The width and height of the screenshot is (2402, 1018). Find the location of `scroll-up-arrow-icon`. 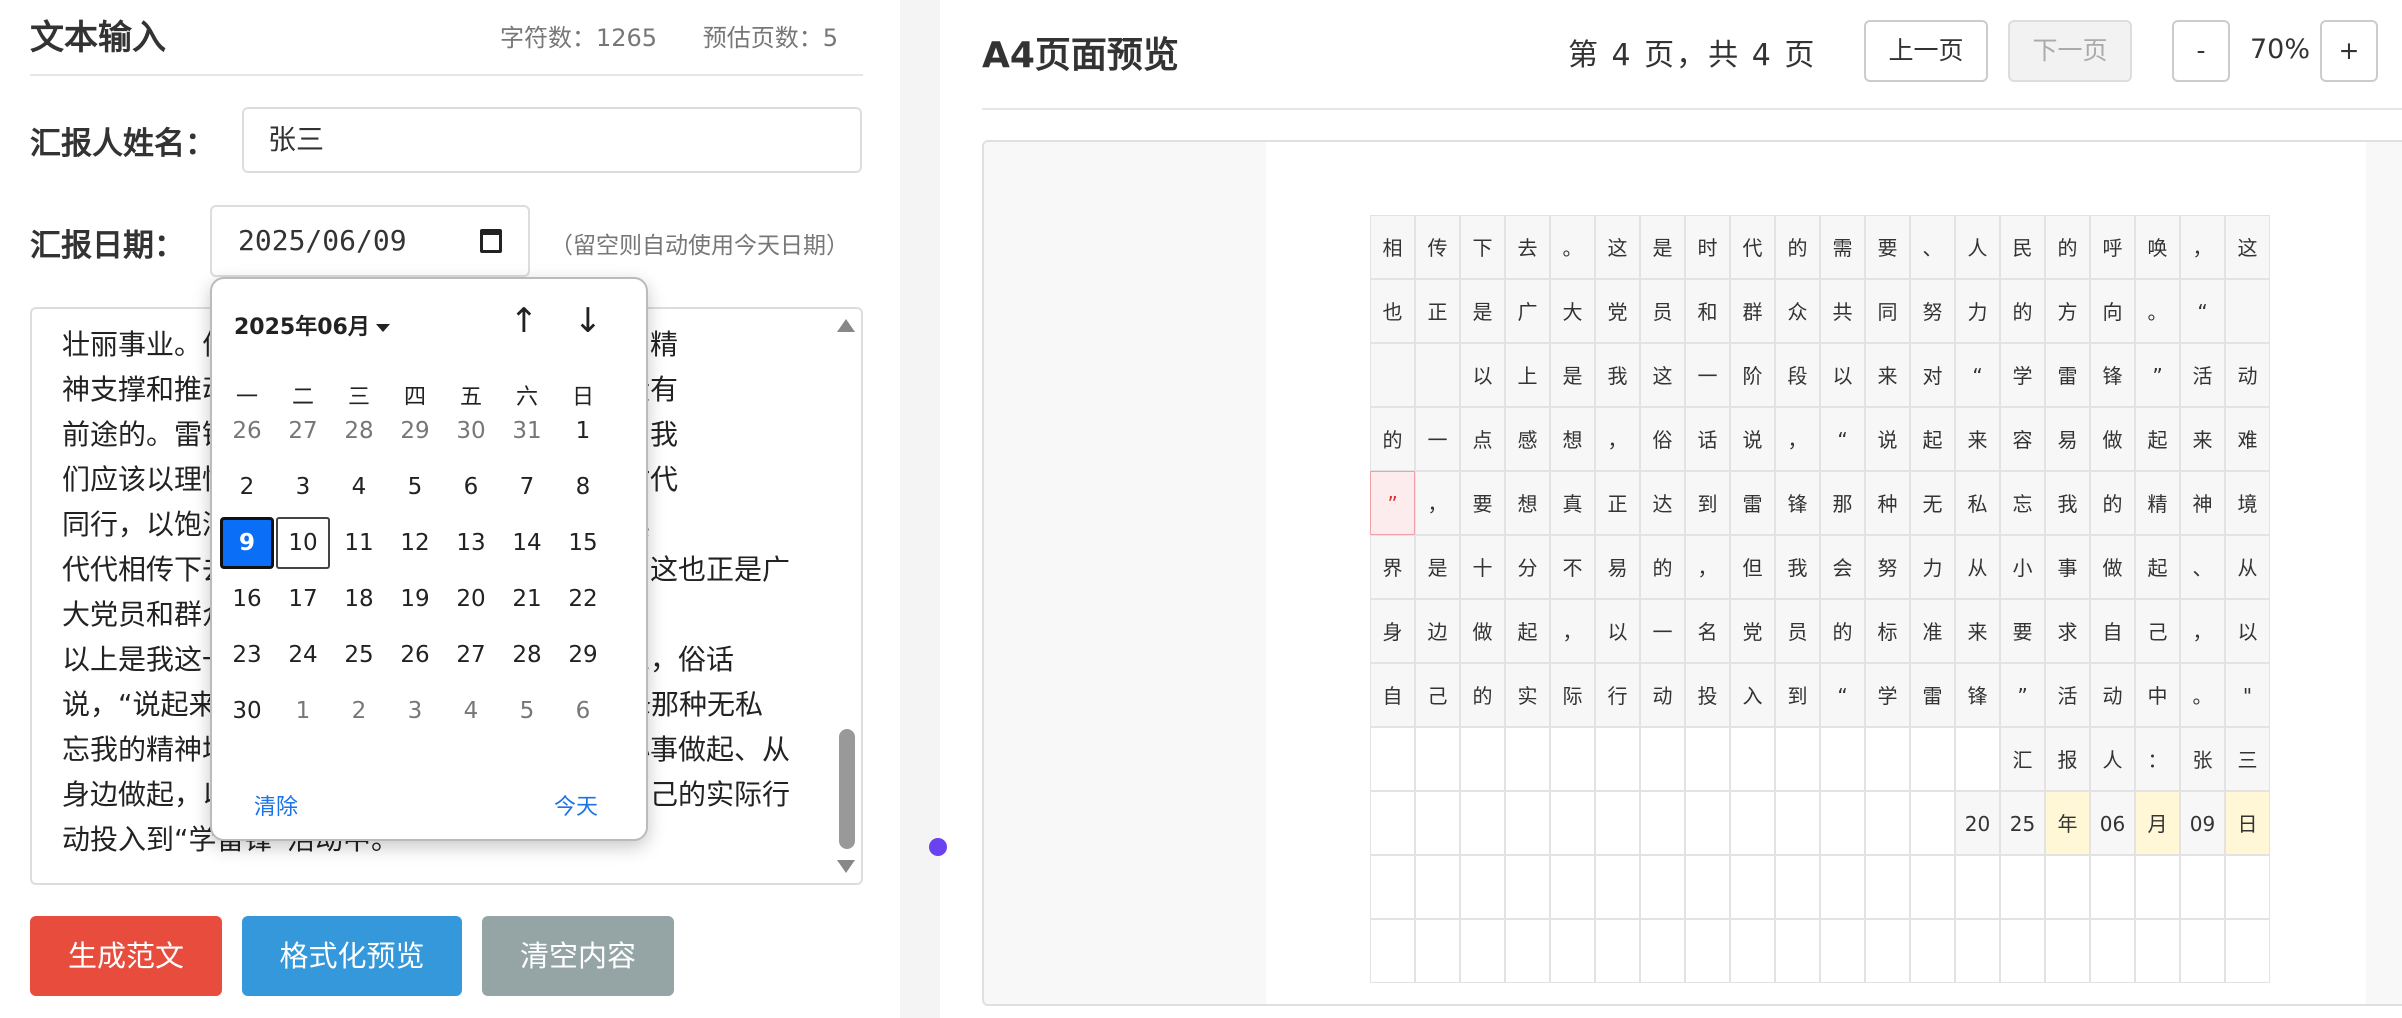

scroll-up-arrow-icon is located at coordinates (846, 325).